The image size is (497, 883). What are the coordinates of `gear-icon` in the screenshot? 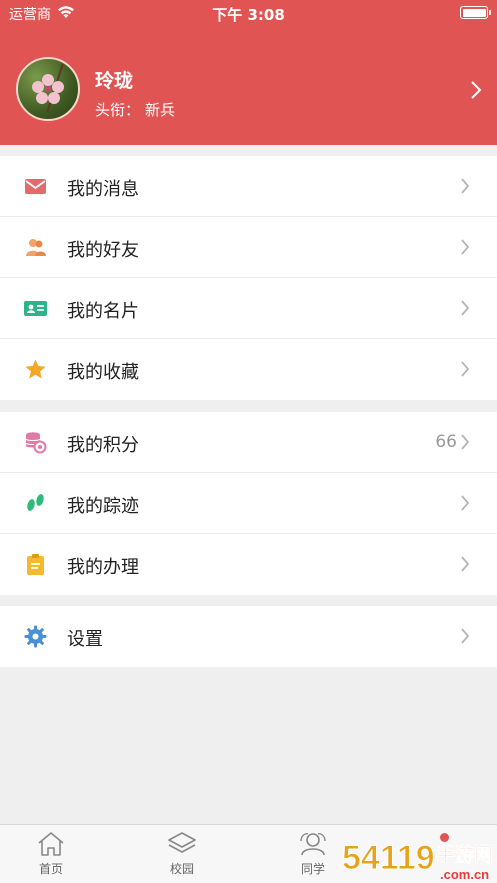 It's located at (35, 636).